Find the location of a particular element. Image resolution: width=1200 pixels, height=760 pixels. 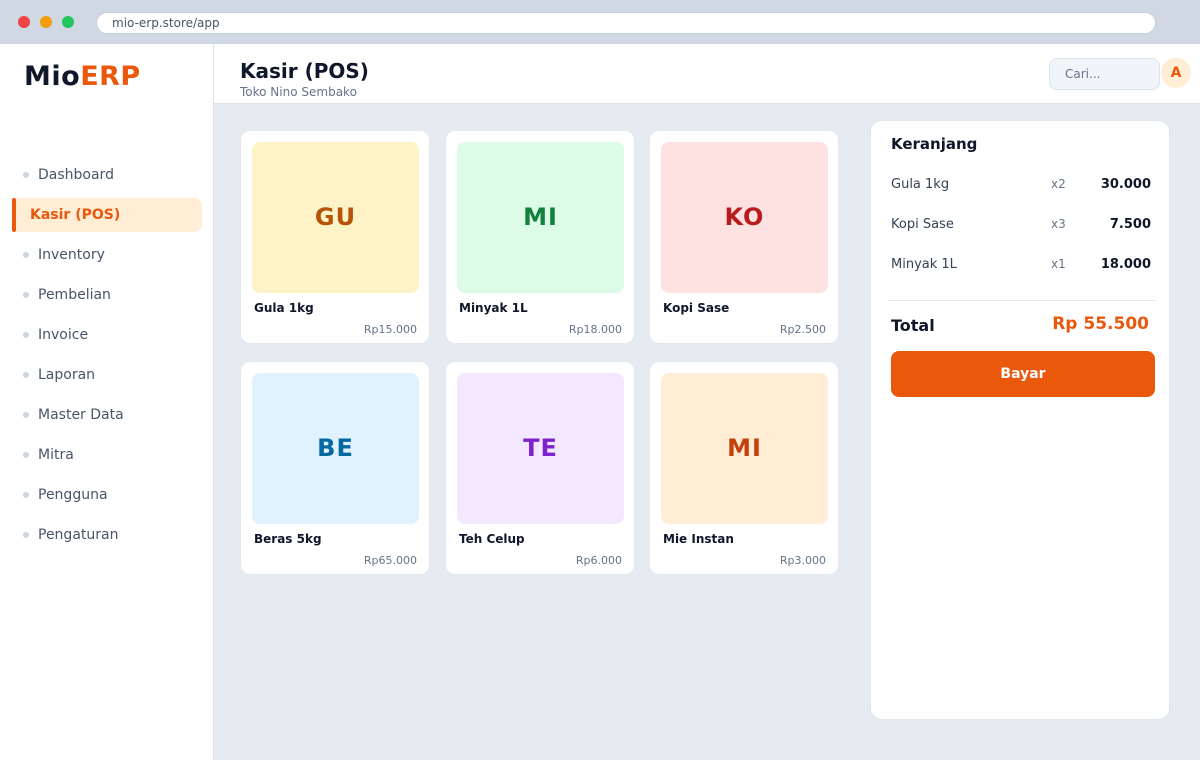

cart-item-name: Minyak 1L is located at coordinates (924, 264).